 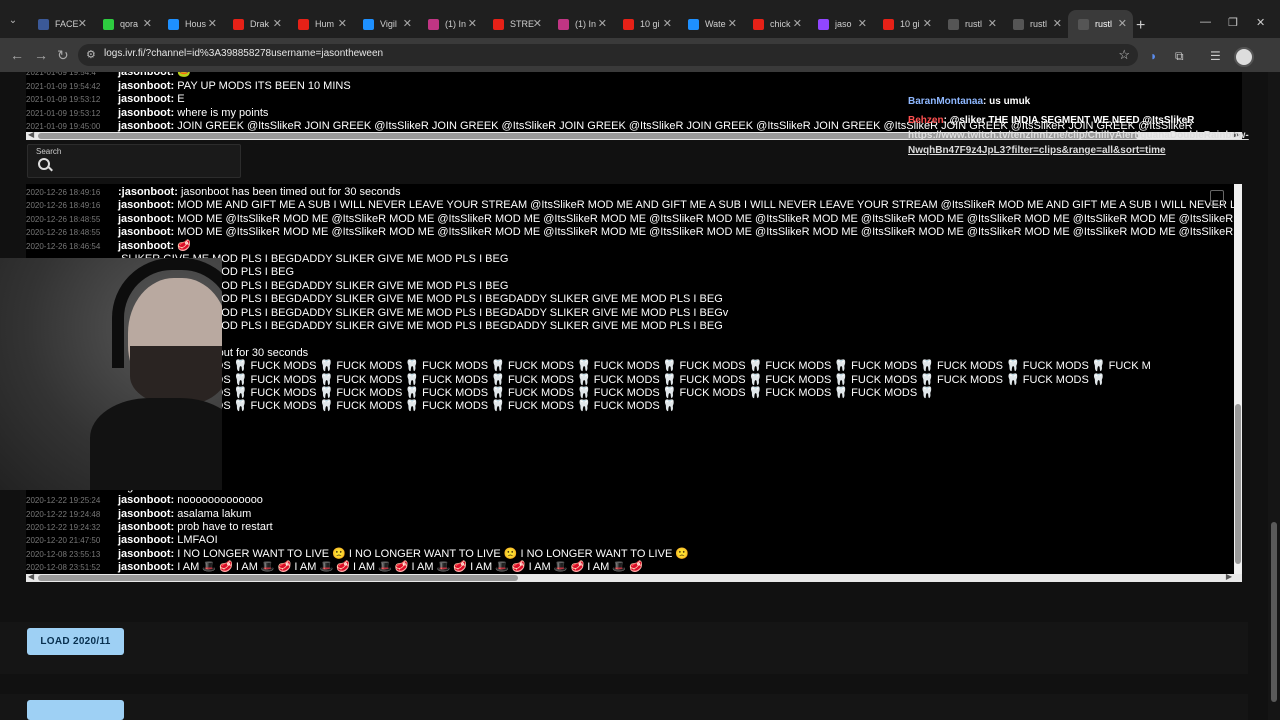 I want to click on log-line: 2020-12-20 21:47:50 jasonboot: LMFAOI, so click(x=122, y=540).